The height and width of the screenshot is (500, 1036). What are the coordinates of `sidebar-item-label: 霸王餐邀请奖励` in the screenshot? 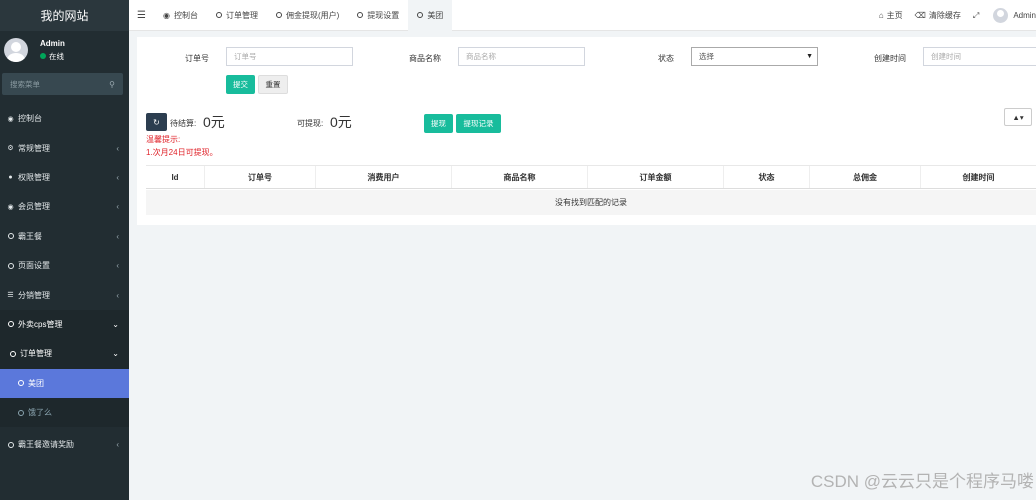 It's located at (46, 445).